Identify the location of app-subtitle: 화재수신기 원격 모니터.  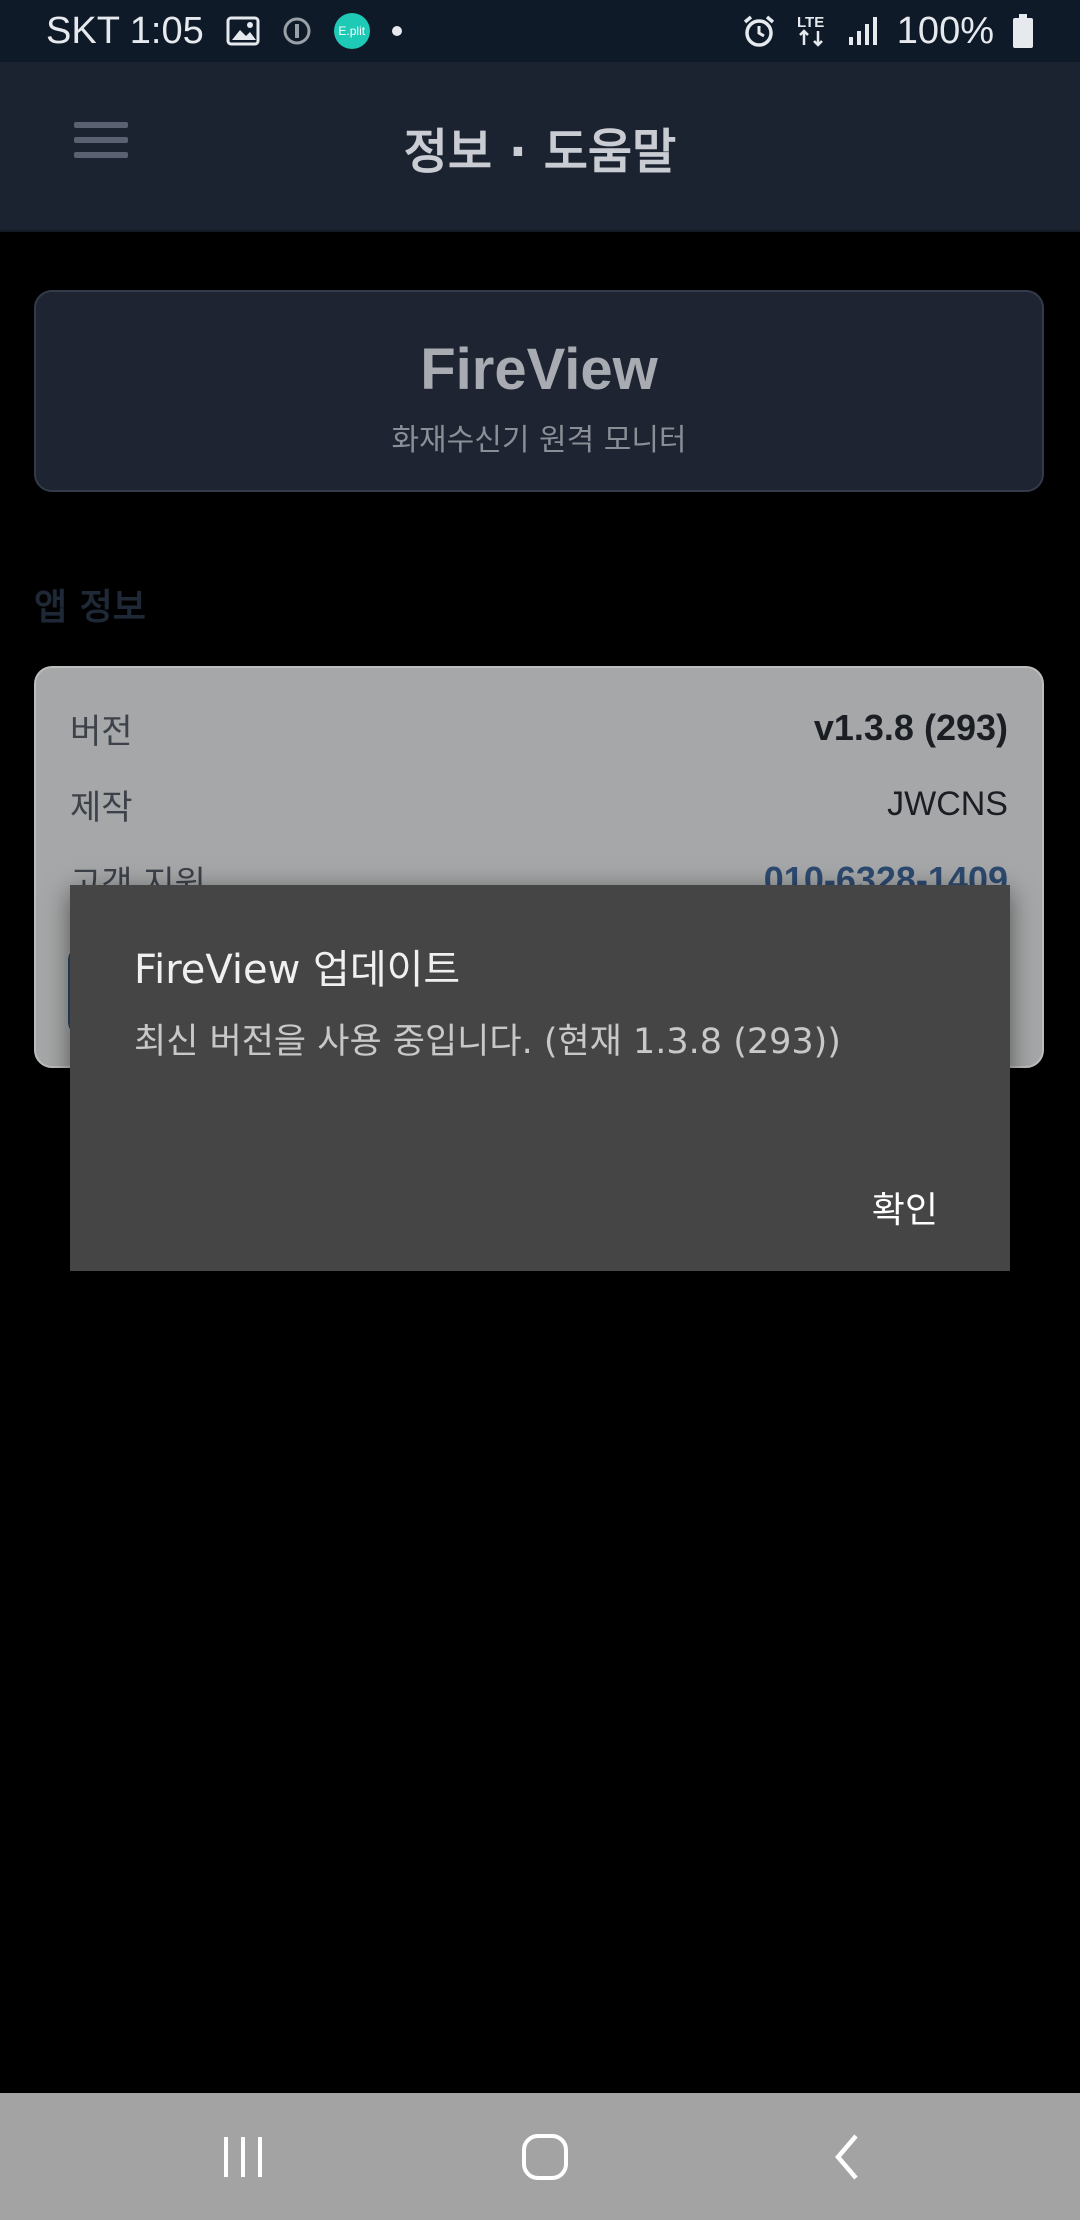
(539, 440).